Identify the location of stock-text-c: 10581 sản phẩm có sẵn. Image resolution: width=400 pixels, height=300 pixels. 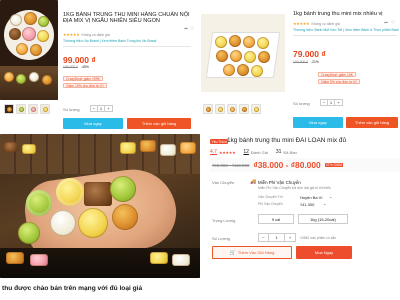
(318, 238).